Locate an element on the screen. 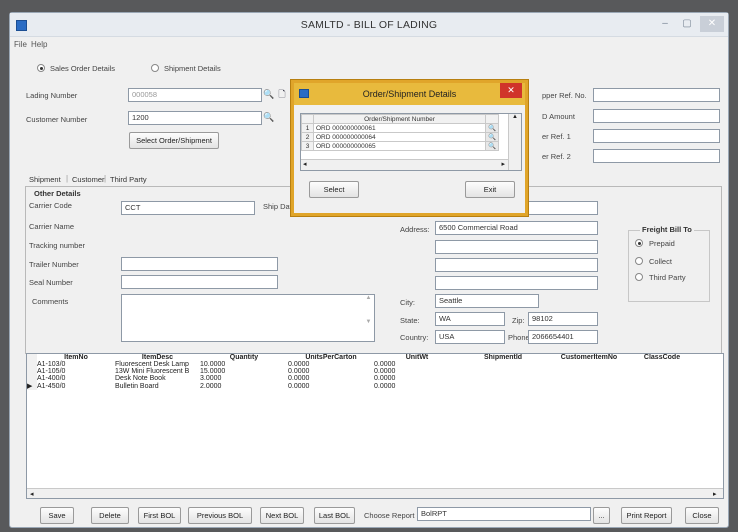 This screenshot has width=738, height=532. customer-search-icon: 🔍 is located at coordinates (269, 118).